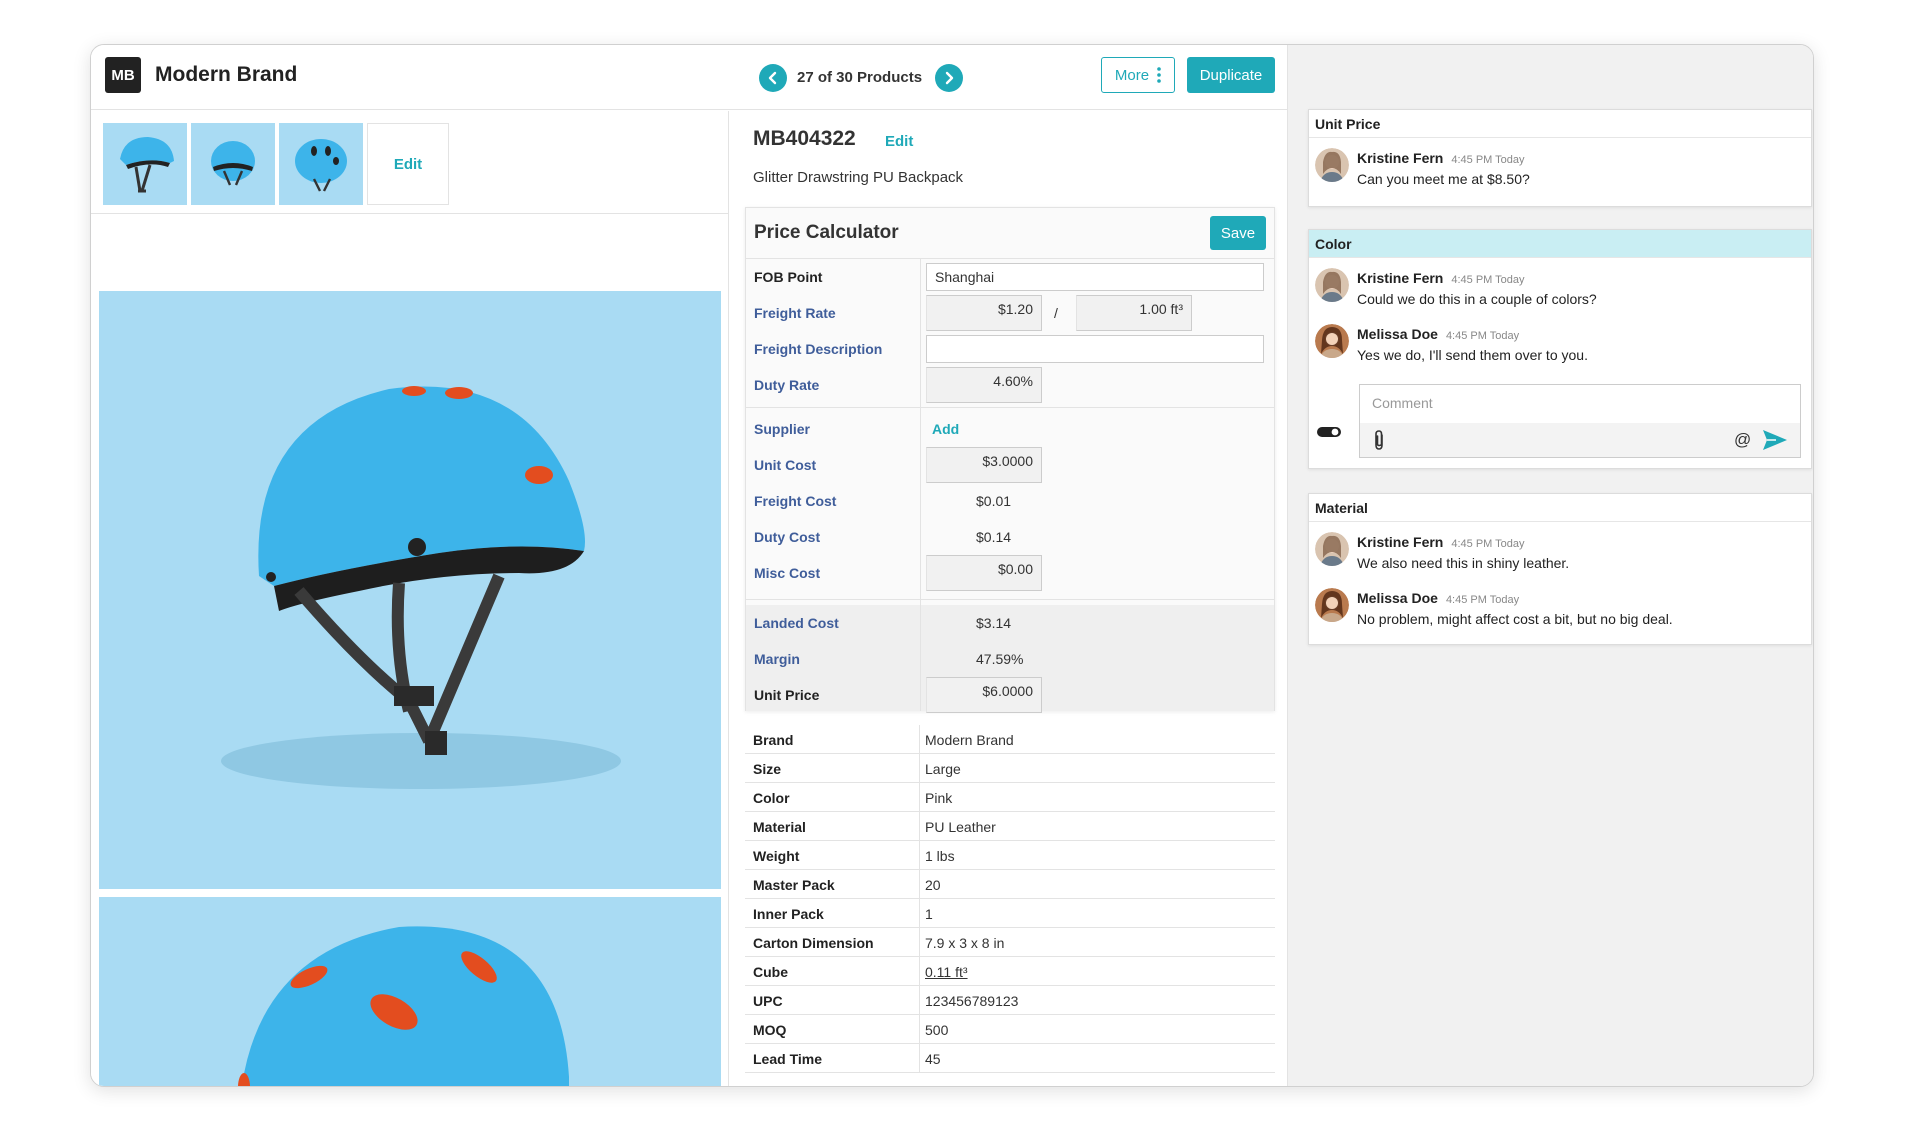  What do you see at coordinates (782, 429) in the screenshot?
I see `supplier-label: Supplier` at bounding box center [782, 429].